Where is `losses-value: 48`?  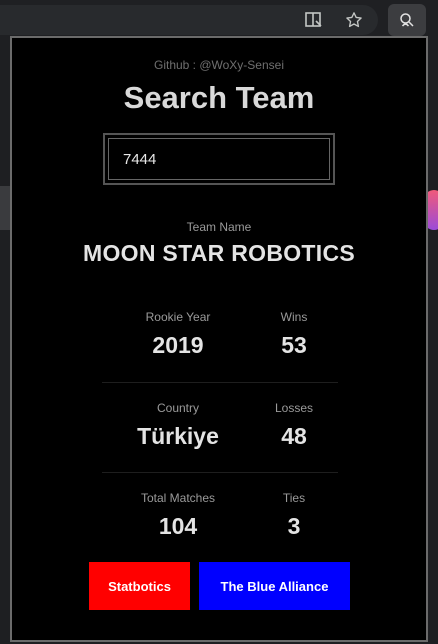 losses-value: 48 is located at coordinates (294, 436).